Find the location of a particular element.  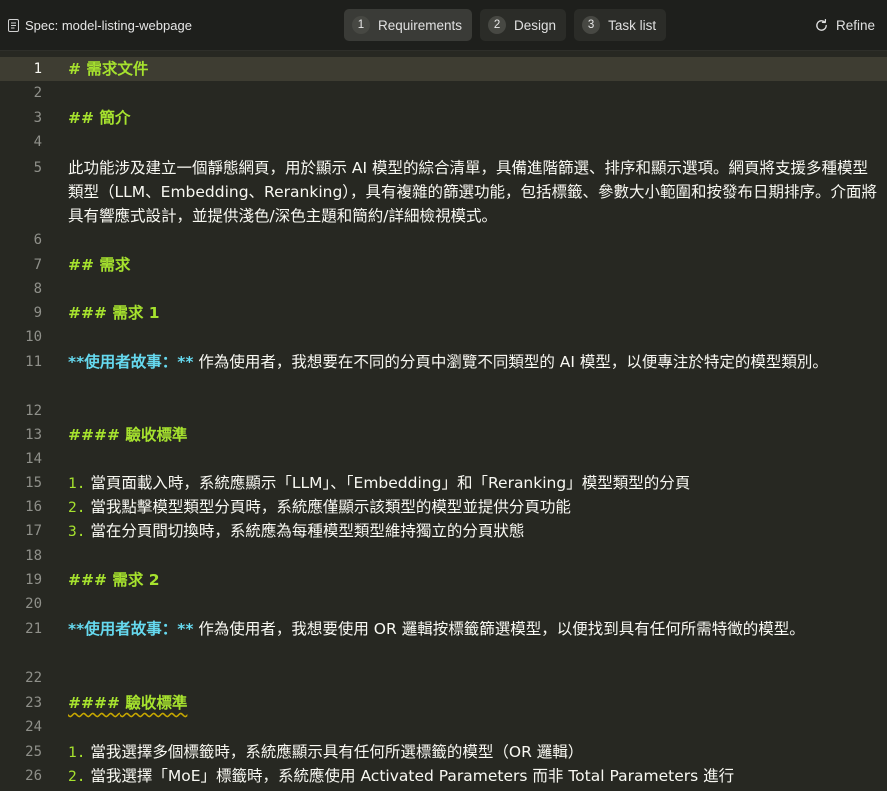

heading-1: # 需求文件 is located at coordinates (108, 69).